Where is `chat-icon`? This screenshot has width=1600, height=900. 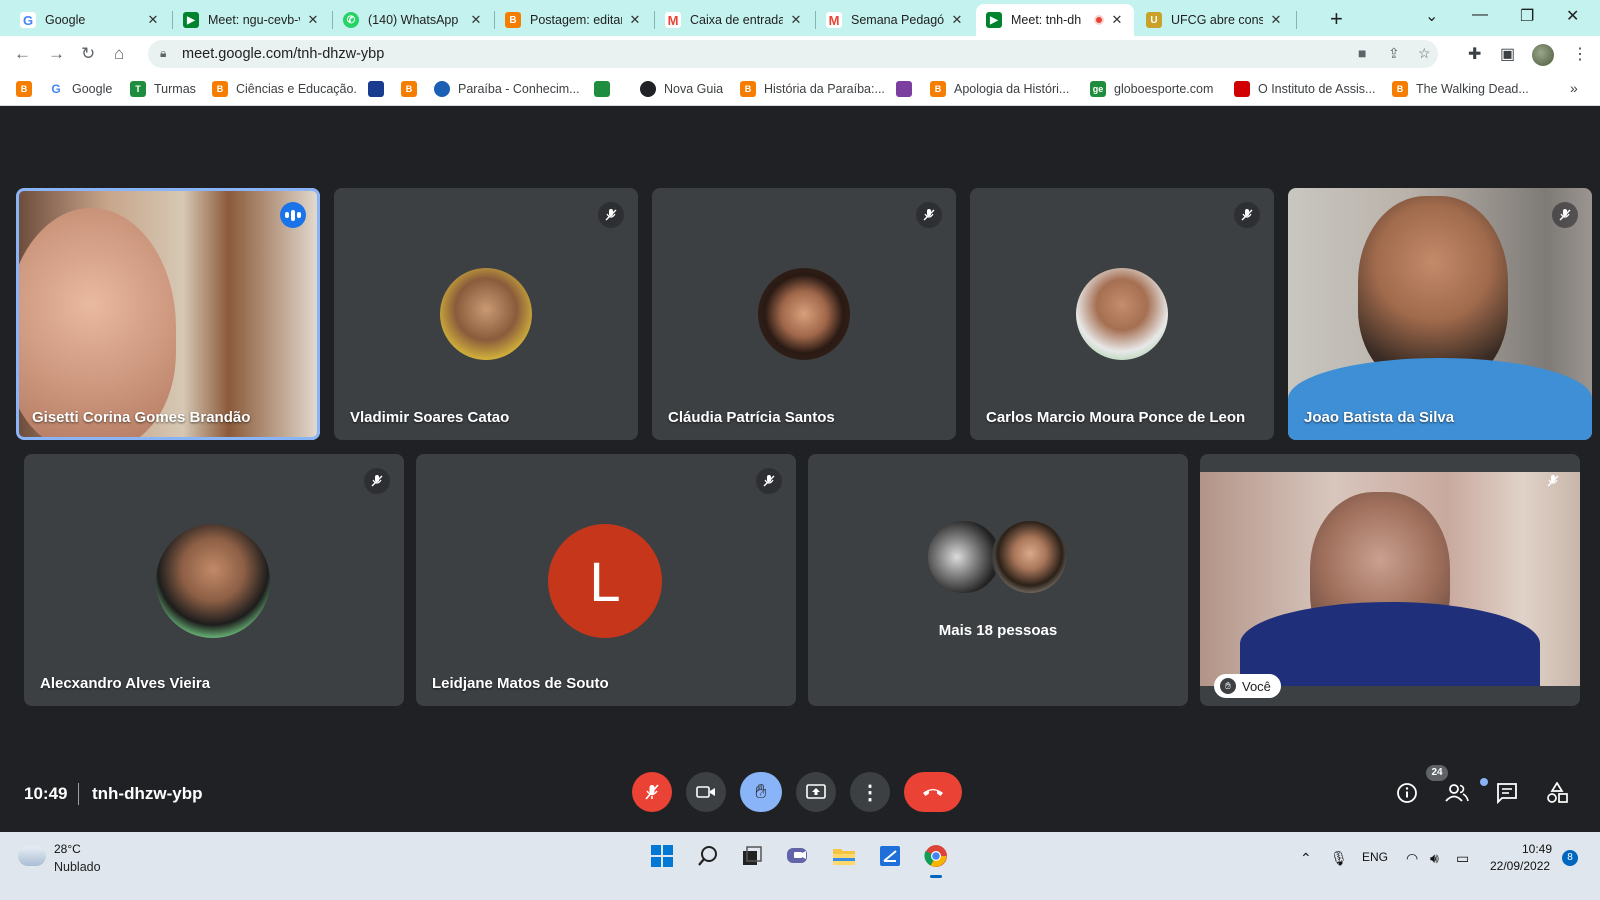 chat-icon is located at coordinates (1507, 793).